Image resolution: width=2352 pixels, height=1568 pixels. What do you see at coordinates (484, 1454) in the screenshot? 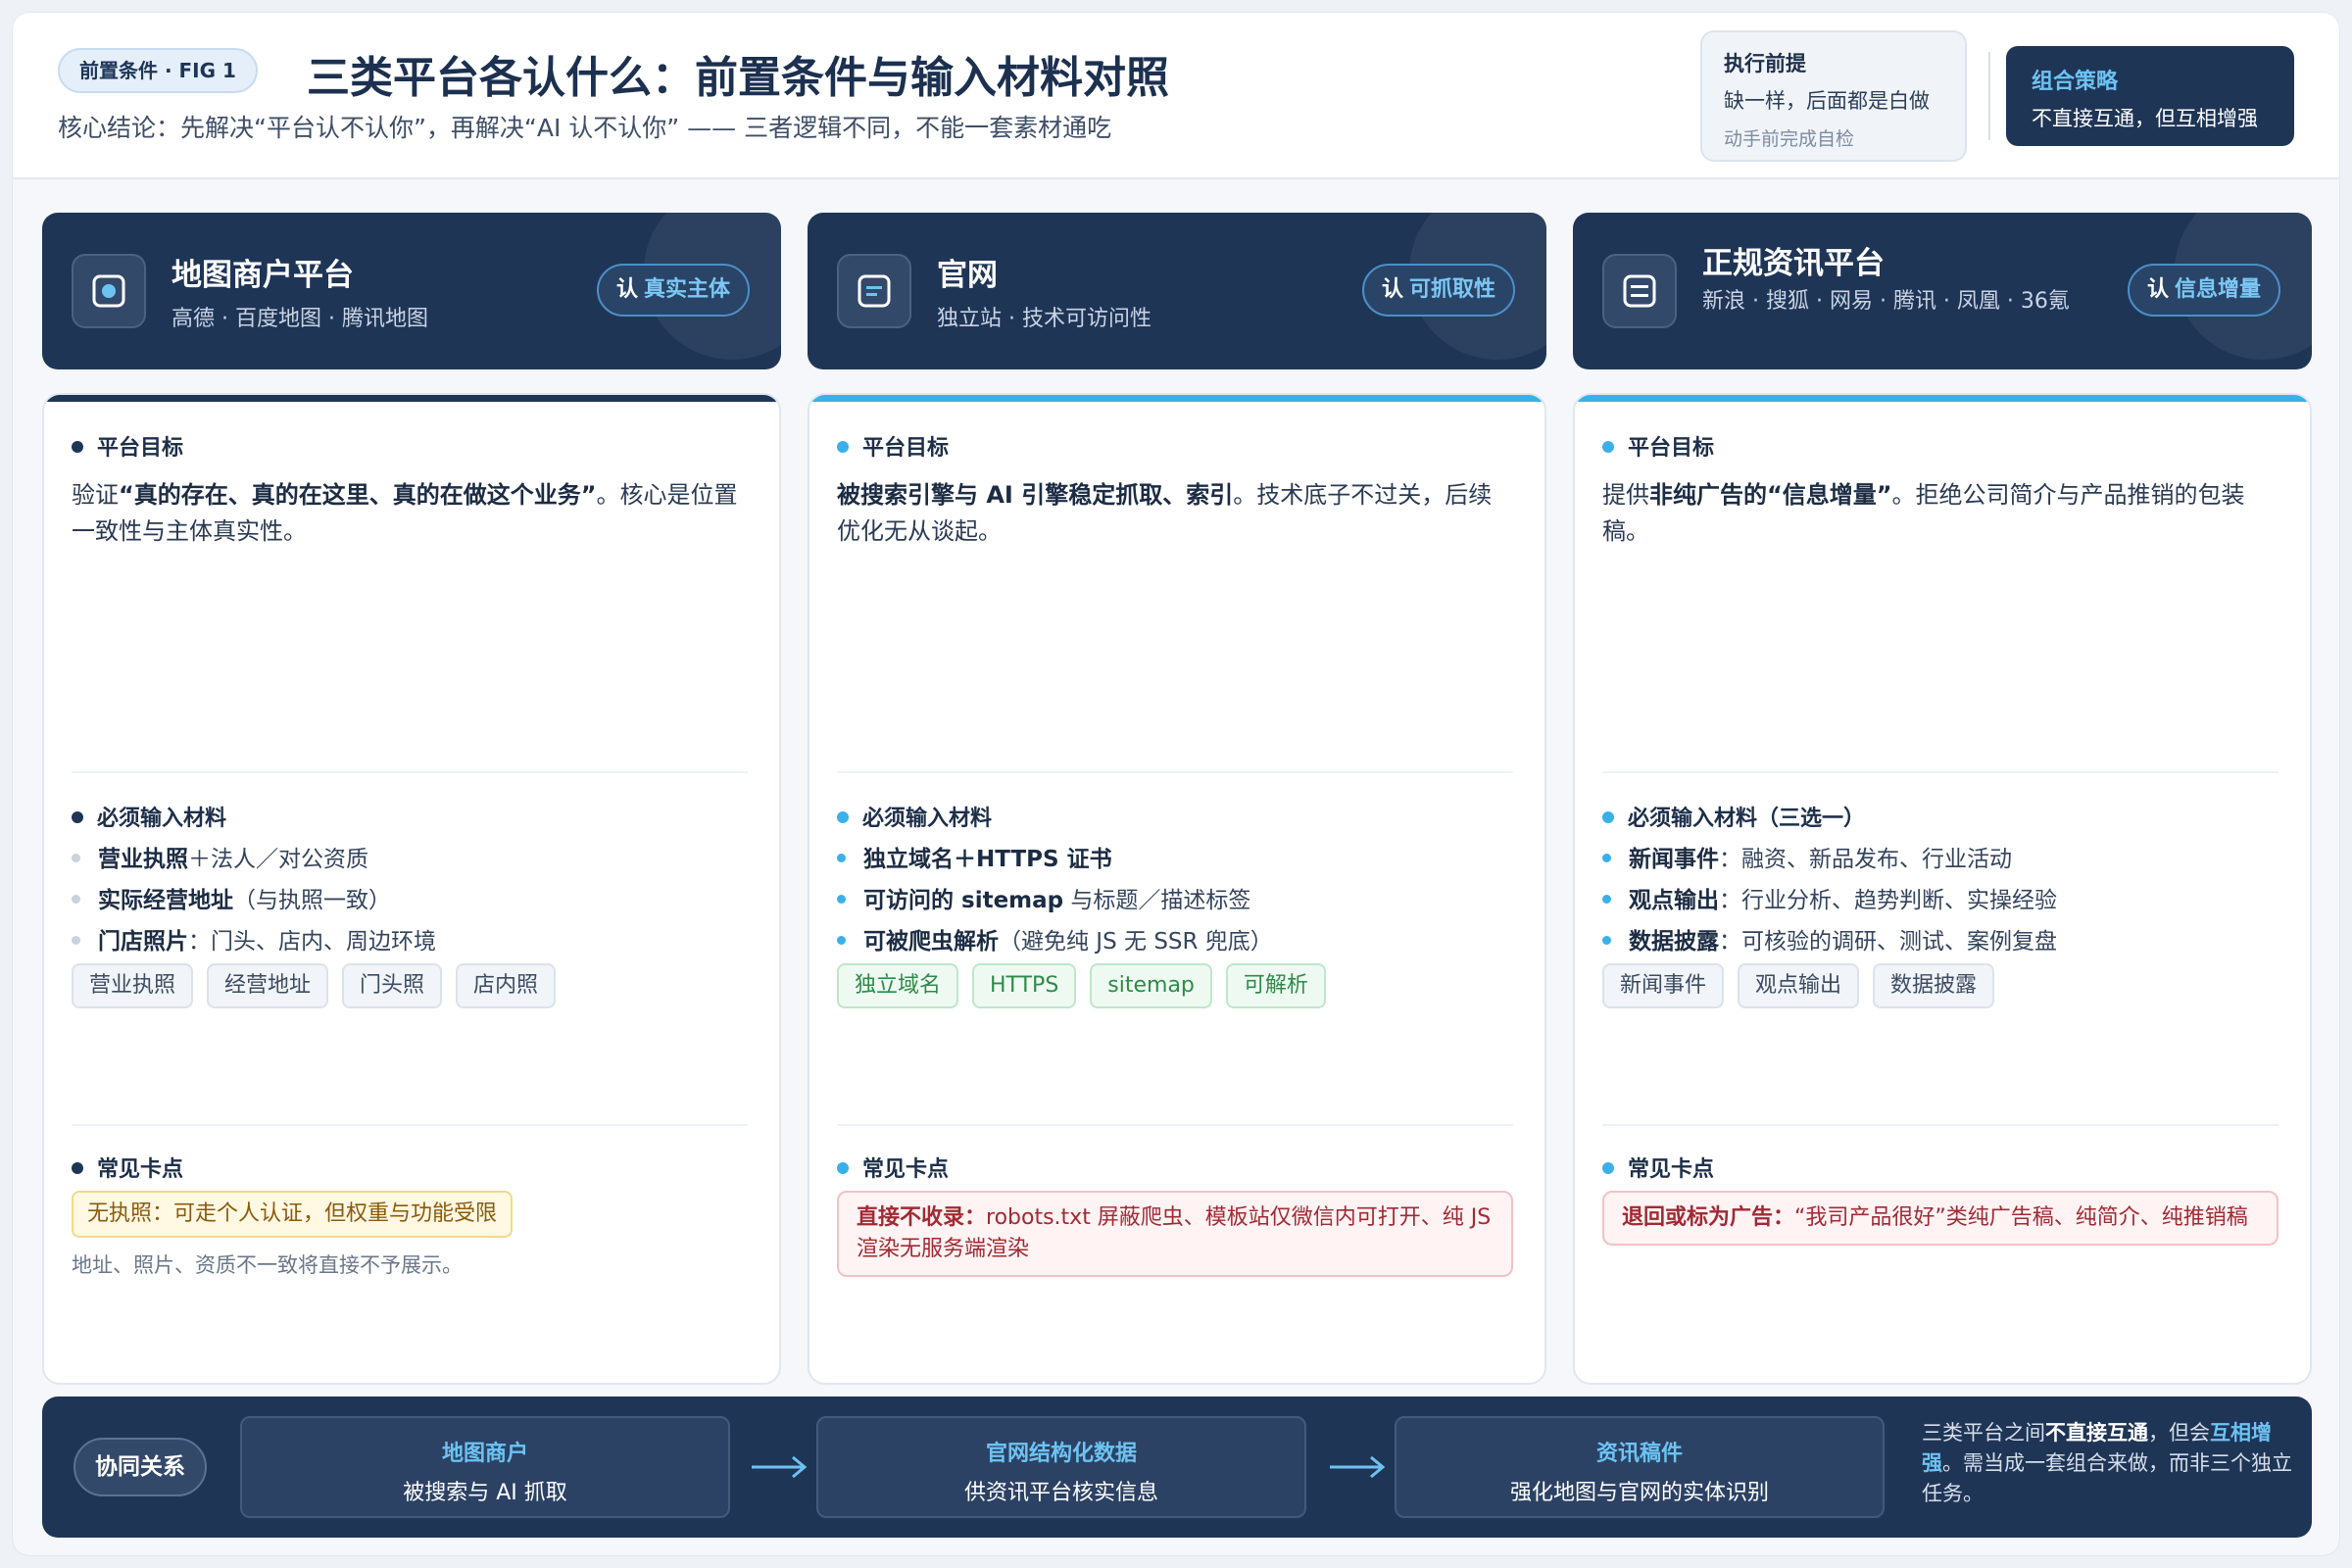
I see `step-title: 地图商户` at bounding box center [484, 1454].